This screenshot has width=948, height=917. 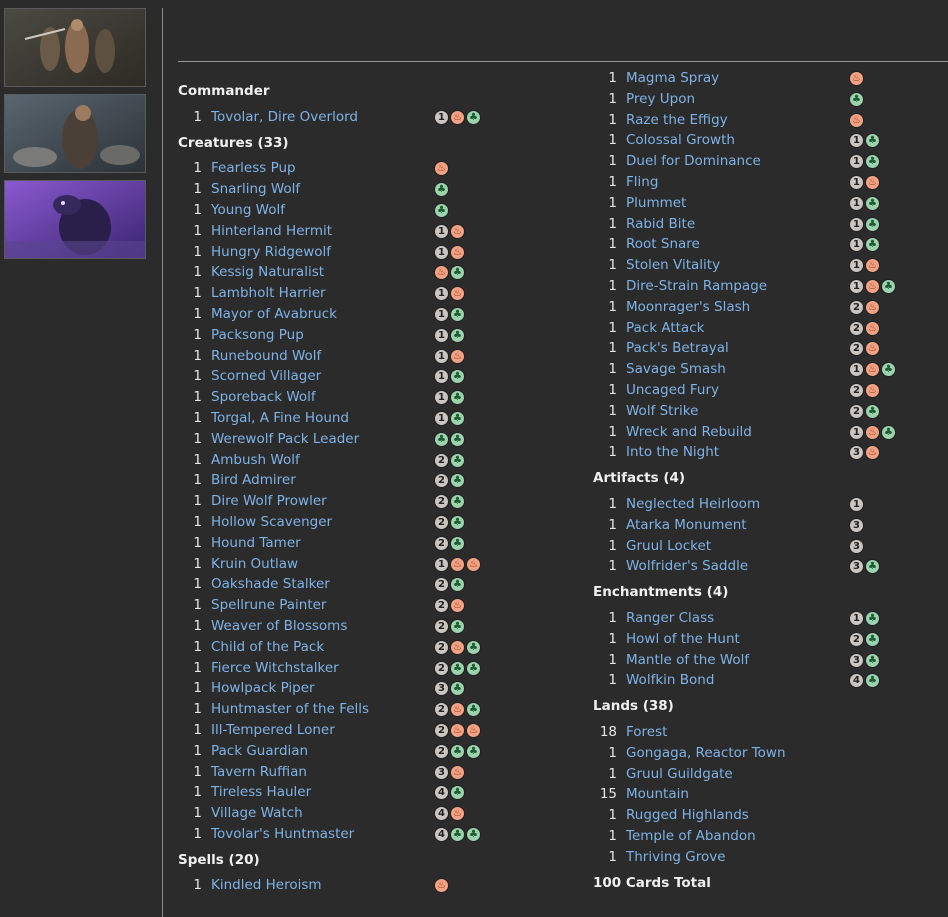 What do you see at coordinates (343, 460) in the screenshot?
I see `card-row: 1 Ambush Wolf 2 ♣` at bounding box center [343, 460].